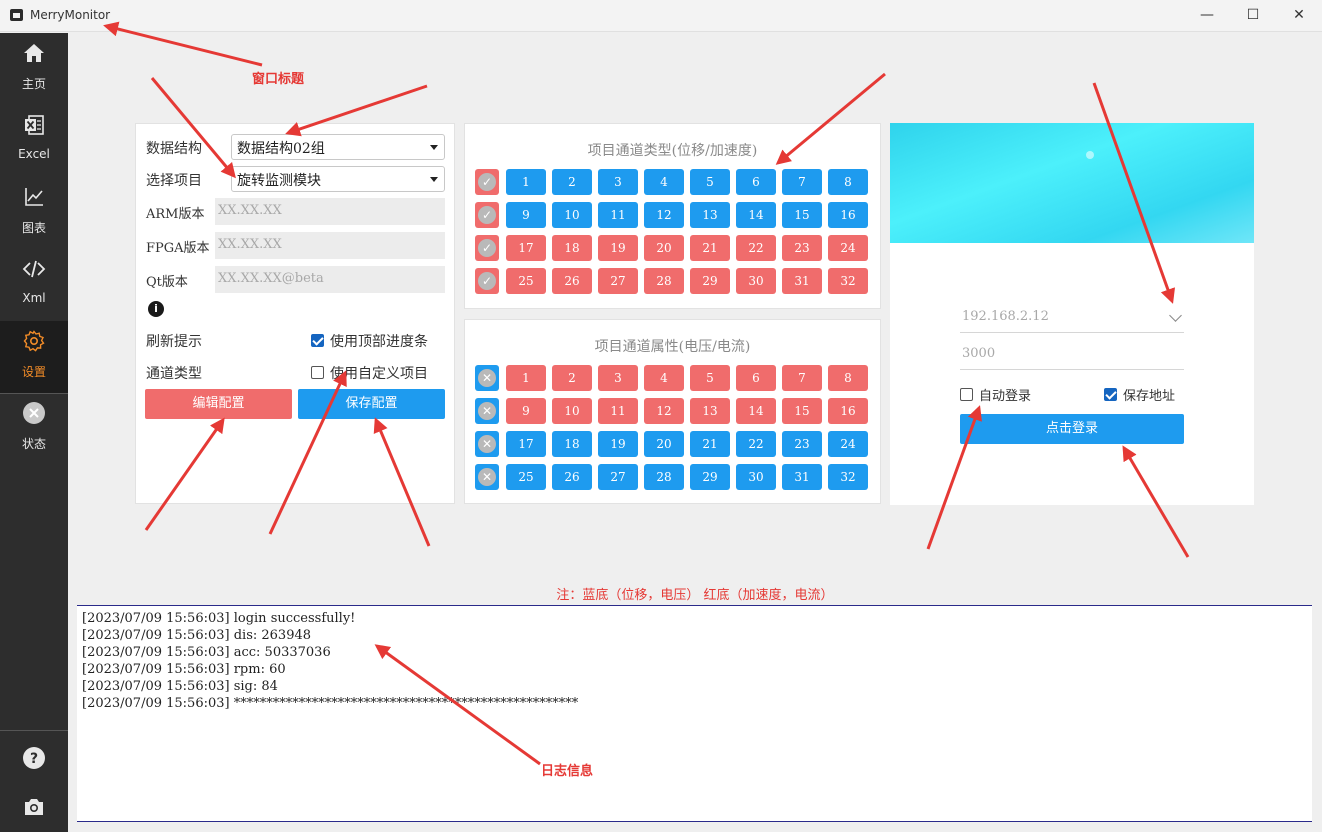  Describe the element at coordinates (1299, 16) in the screenshot. I see `close-button: ✕` at that location.